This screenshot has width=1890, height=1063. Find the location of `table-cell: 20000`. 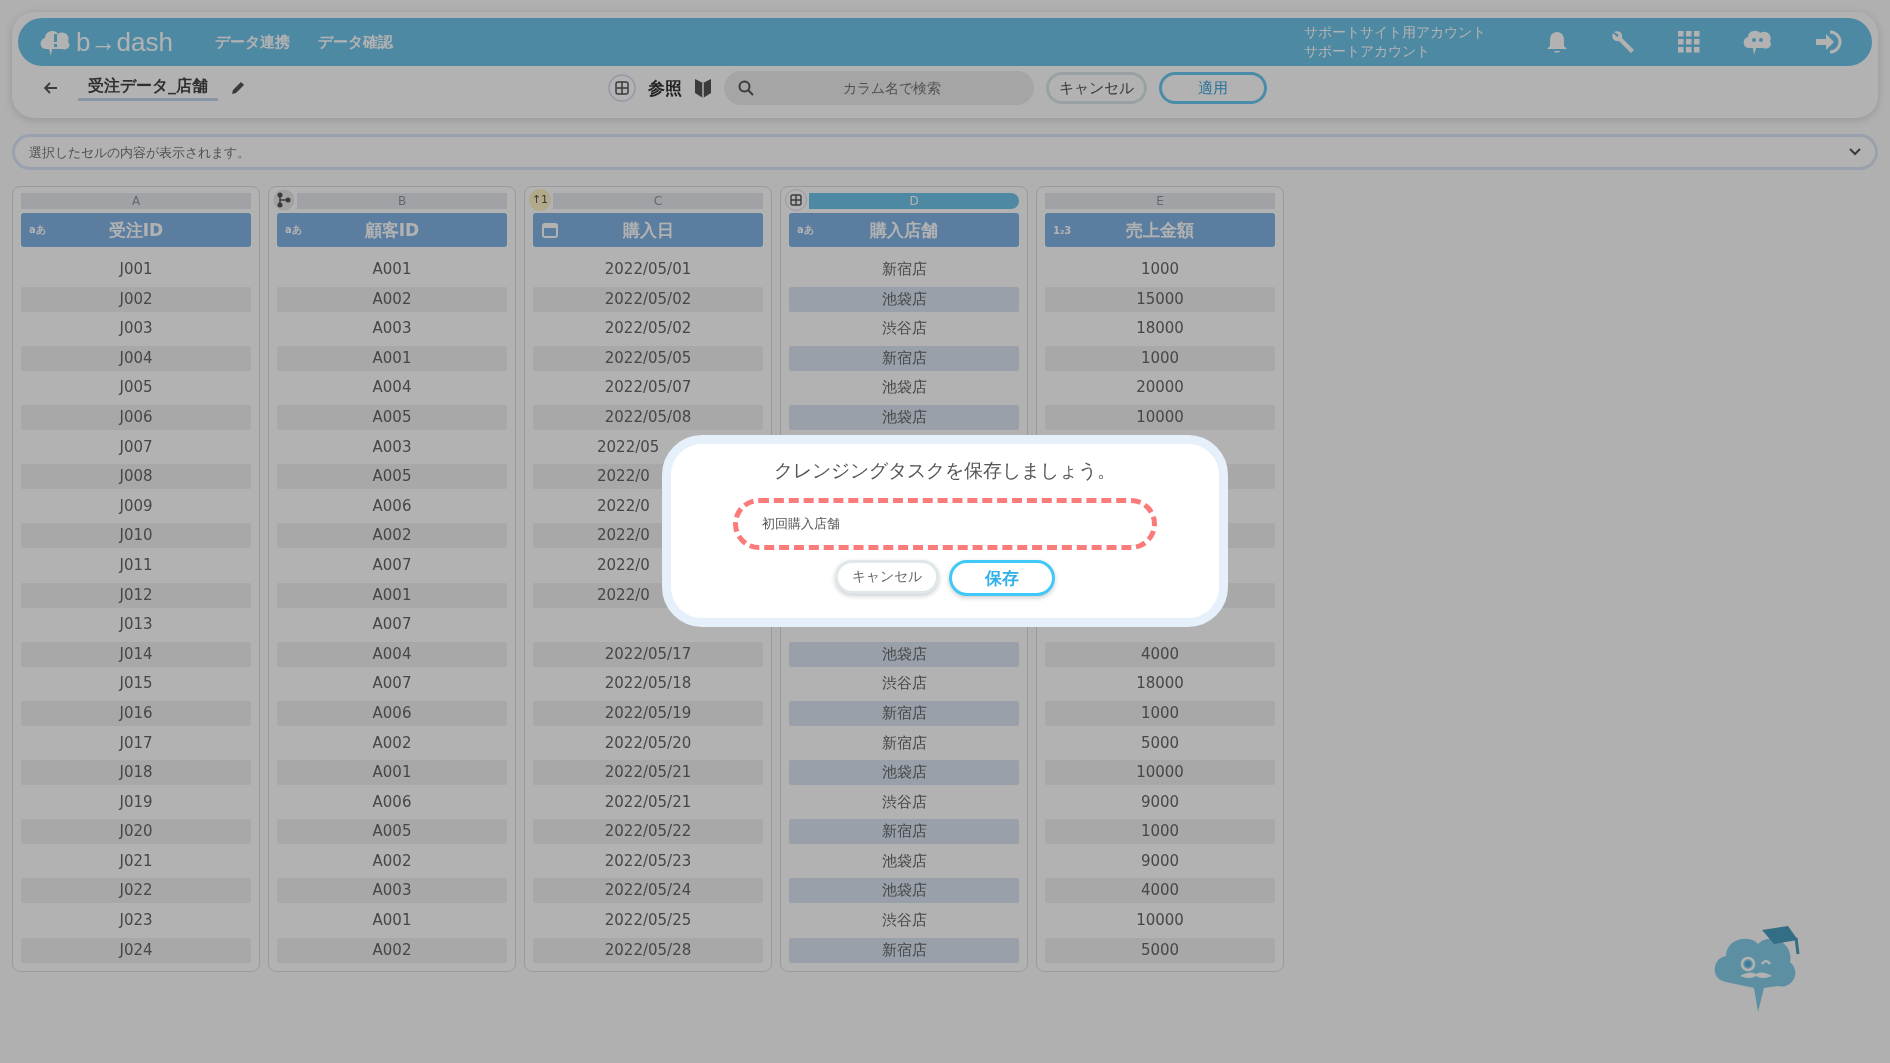

table-cell: 20000 is located at coordinates (1160, 388).